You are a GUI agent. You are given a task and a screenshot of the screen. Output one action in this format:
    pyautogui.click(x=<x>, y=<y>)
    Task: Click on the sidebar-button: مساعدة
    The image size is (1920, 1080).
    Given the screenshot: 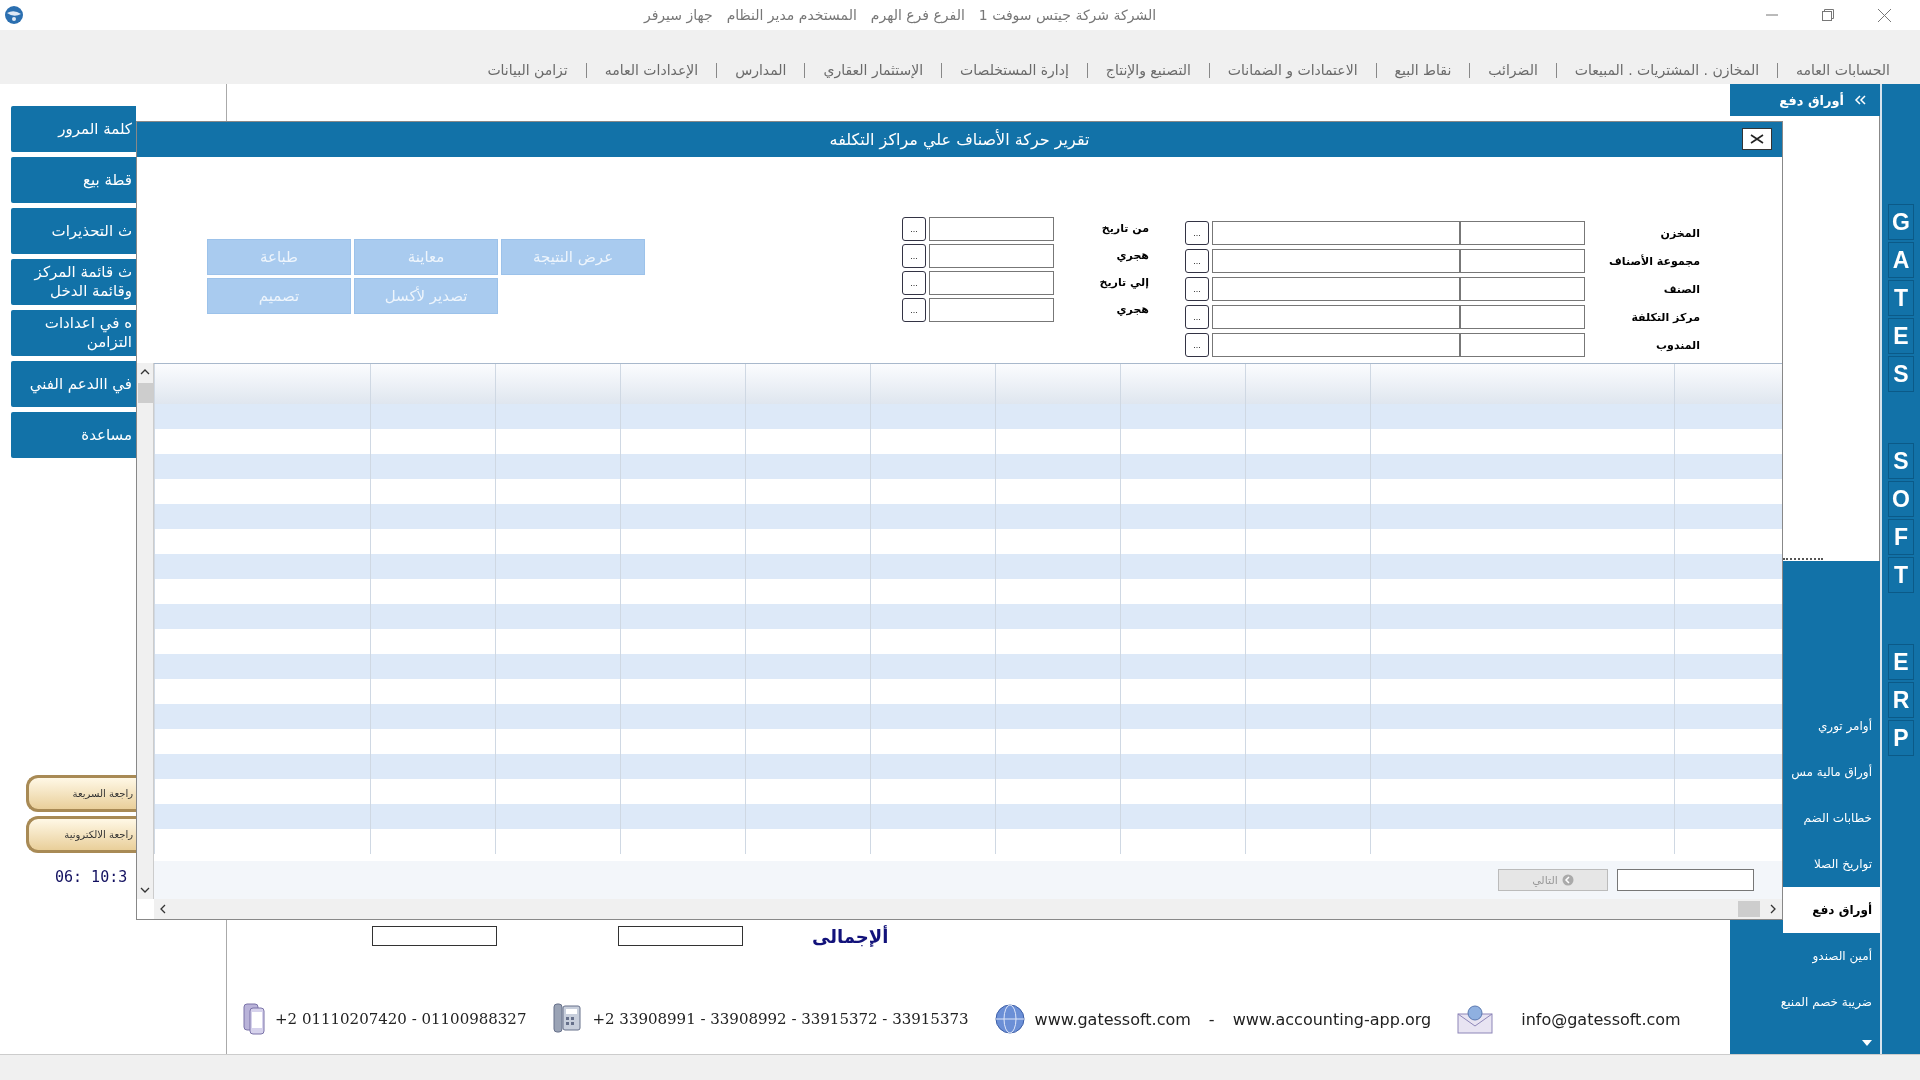 What is the action you would take?
    pyautogui.click(x=73, y=435)
    